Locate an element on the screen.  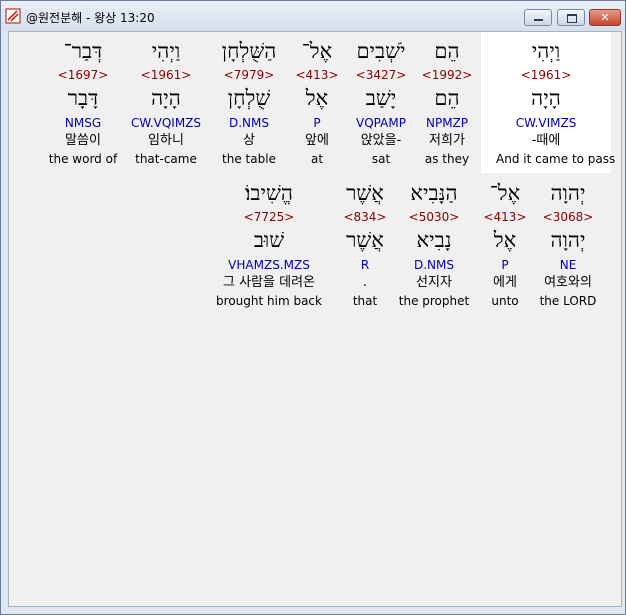
hebrew-word: וַיְהִי is located at coordinates (546, 51).